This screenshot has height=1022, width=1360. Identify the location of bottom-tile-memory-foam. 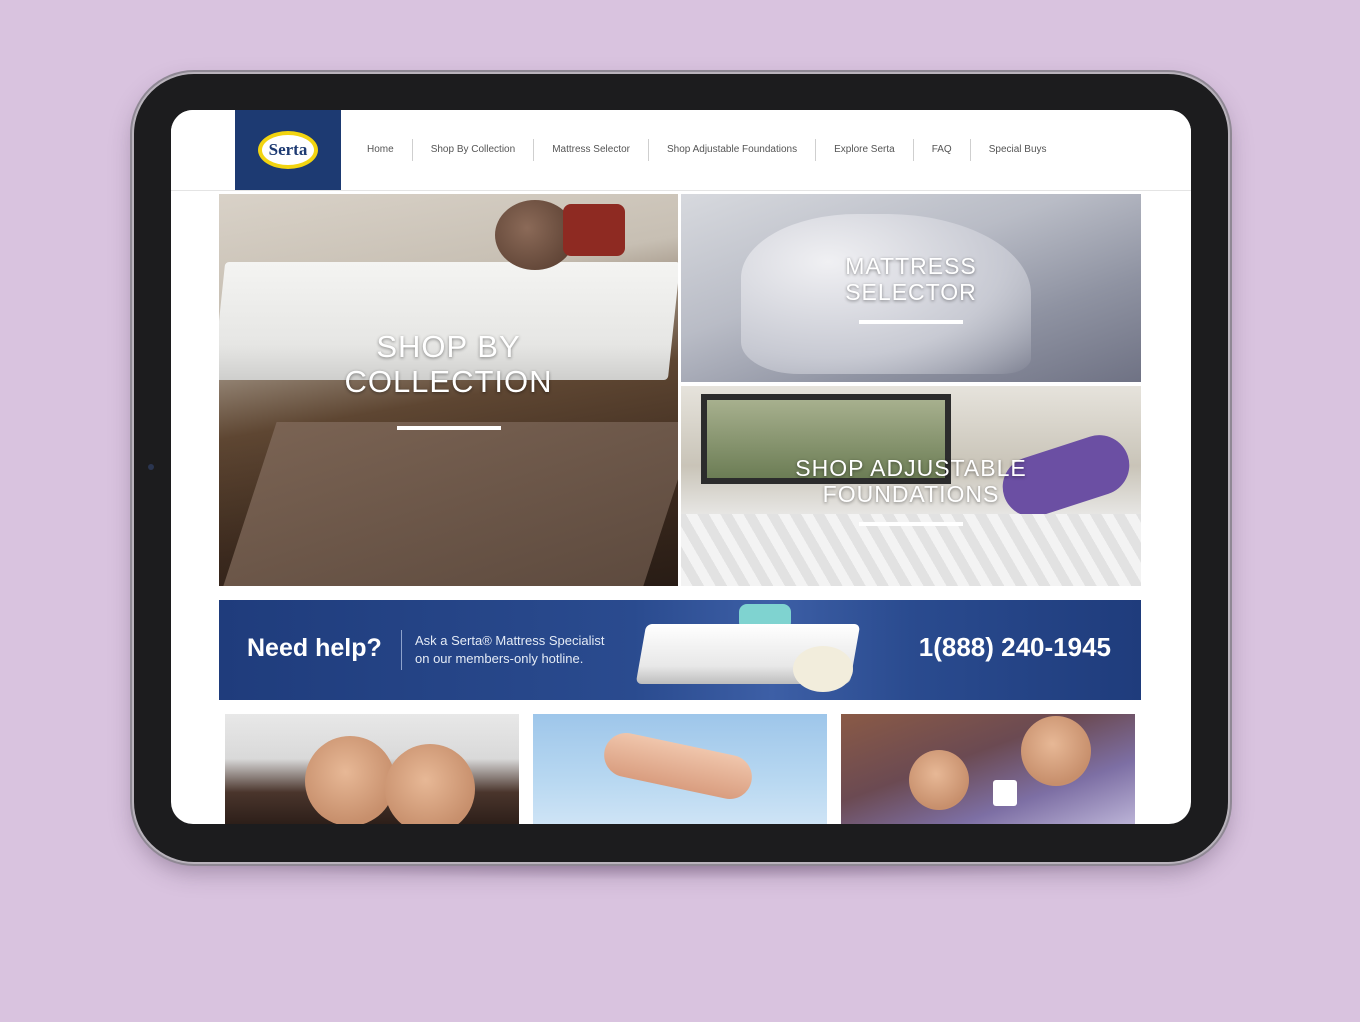
(680, 769).